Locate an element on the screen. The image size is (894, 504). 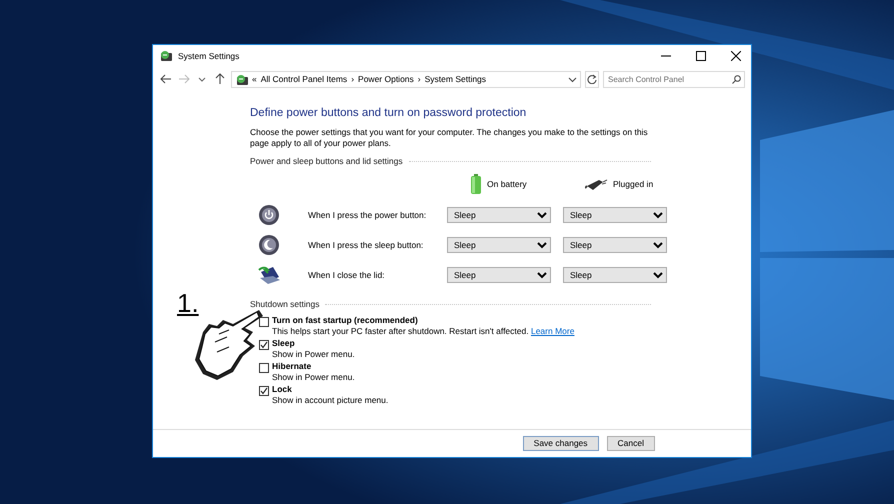
forward-icon is located at coordinates (184, 79).